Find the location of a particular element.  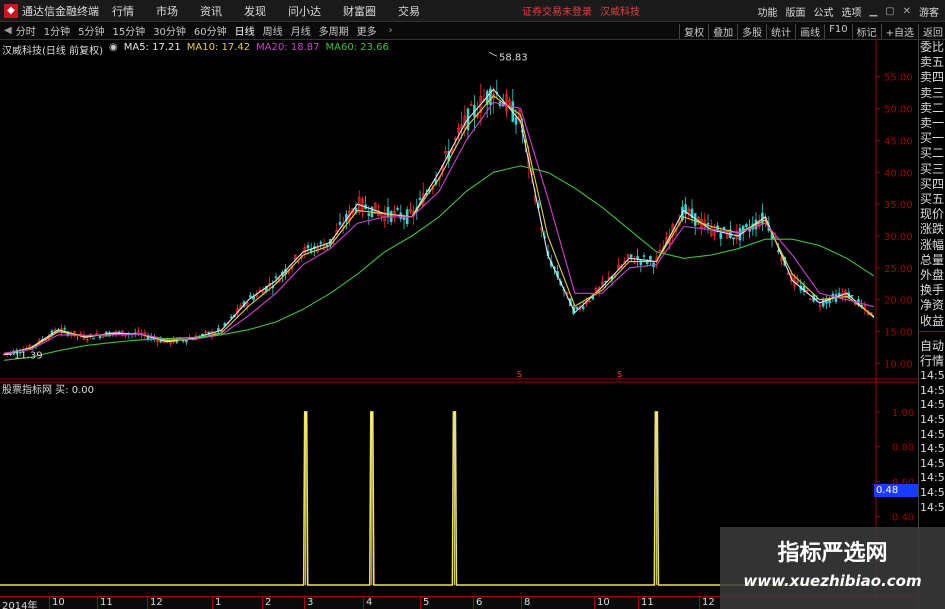

minimize-icon: ▁ is located at coordinates (873, 11).